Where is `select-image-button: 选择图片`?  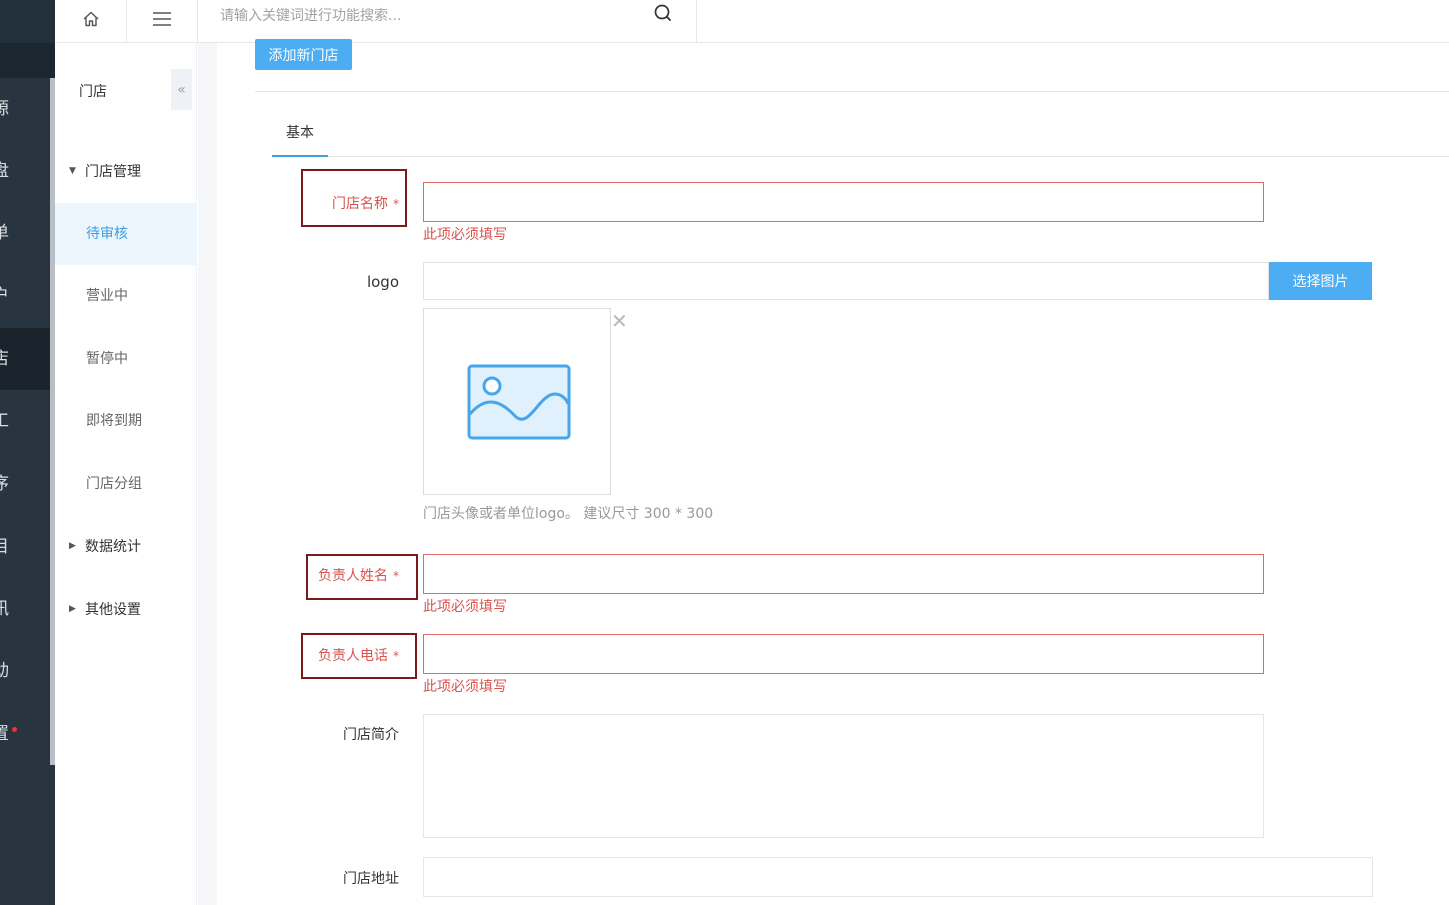
select-image-button: 选择图片 is located at coordinates (1320, 281).